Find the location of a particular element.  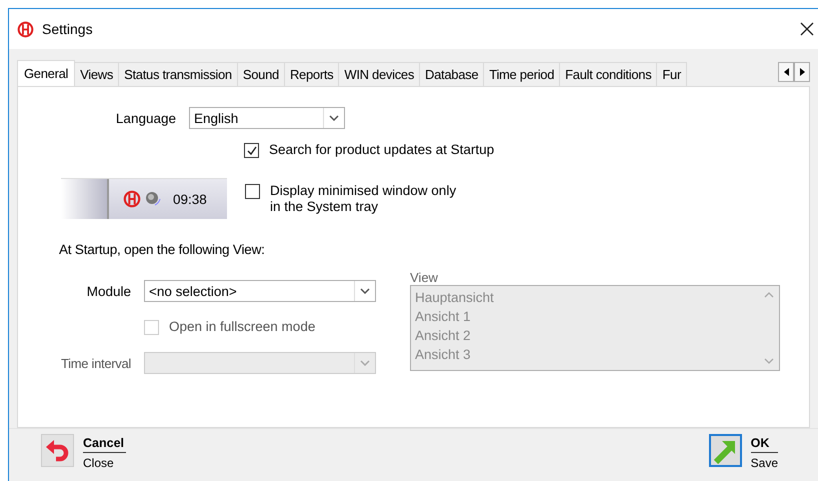

checkbox-label: Open in fullscreen mode is located at coordinates (242, 327).